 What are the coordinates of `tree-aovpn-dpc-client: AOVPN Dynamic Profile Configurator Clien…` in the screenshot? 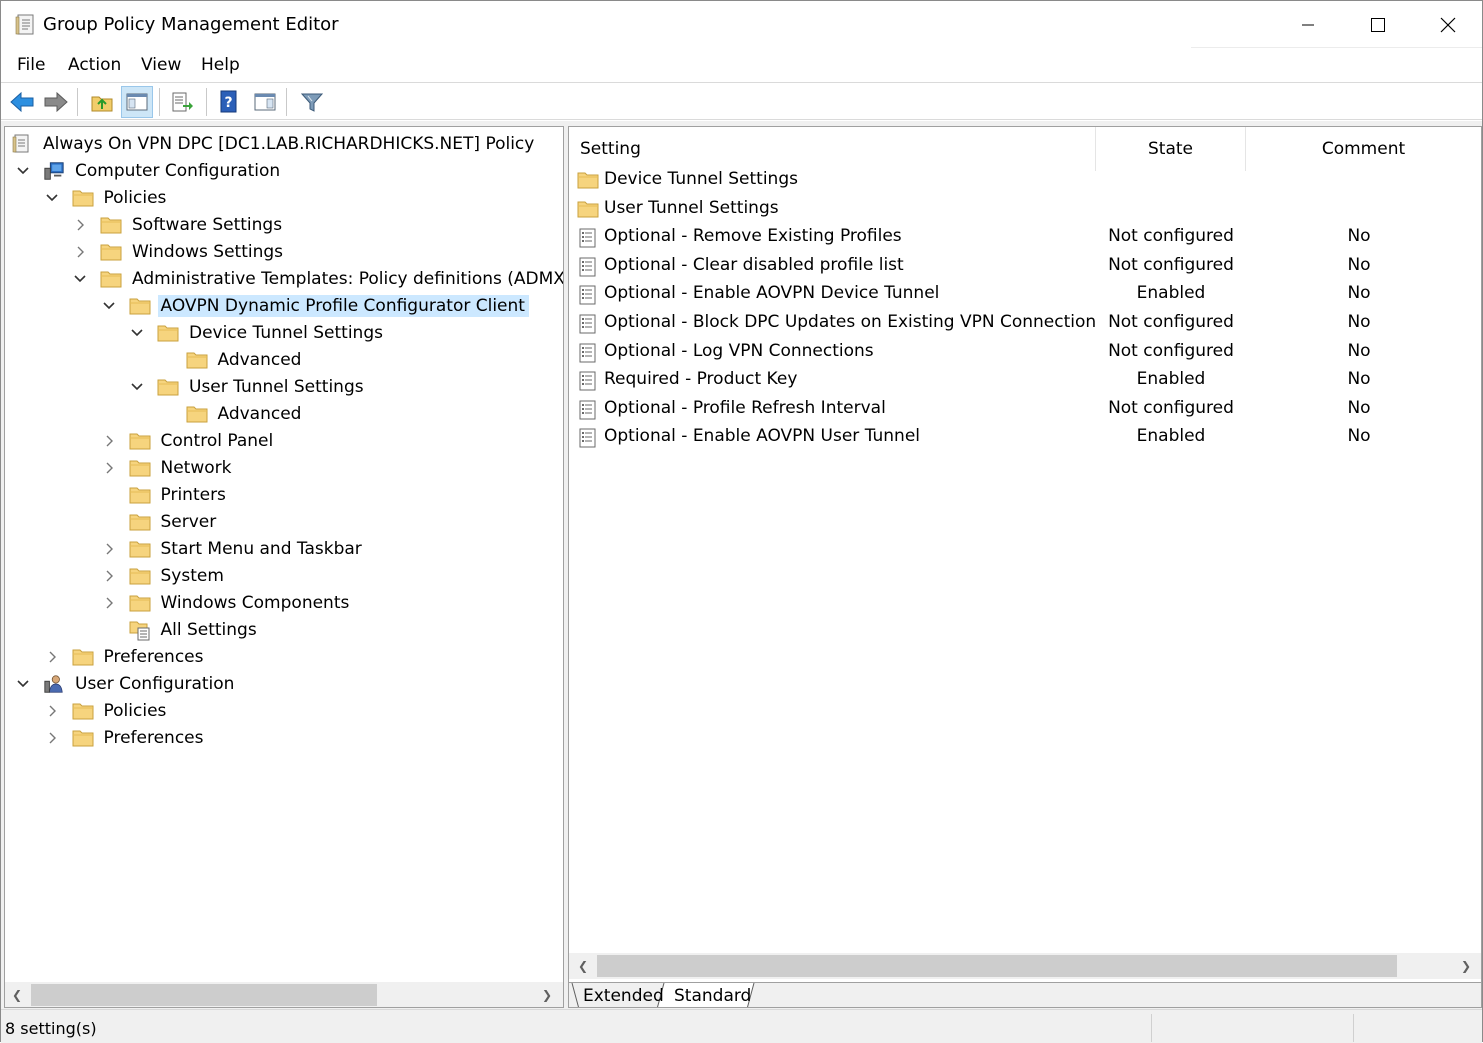 It's located at (315, 306).